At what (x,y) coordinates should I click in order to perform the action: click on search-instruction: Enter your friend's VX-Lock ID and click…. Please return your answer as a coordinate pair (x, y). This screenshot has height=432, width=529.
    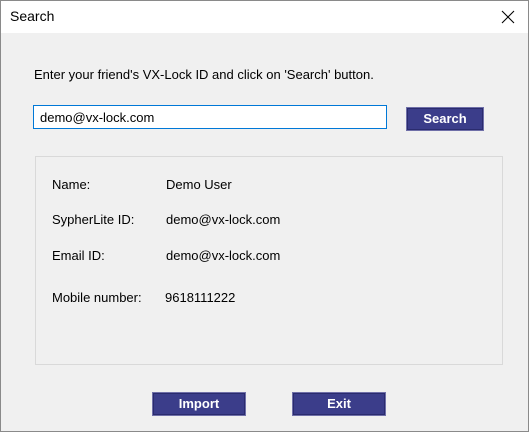
    Looking at the image, I should click on (204, 74).